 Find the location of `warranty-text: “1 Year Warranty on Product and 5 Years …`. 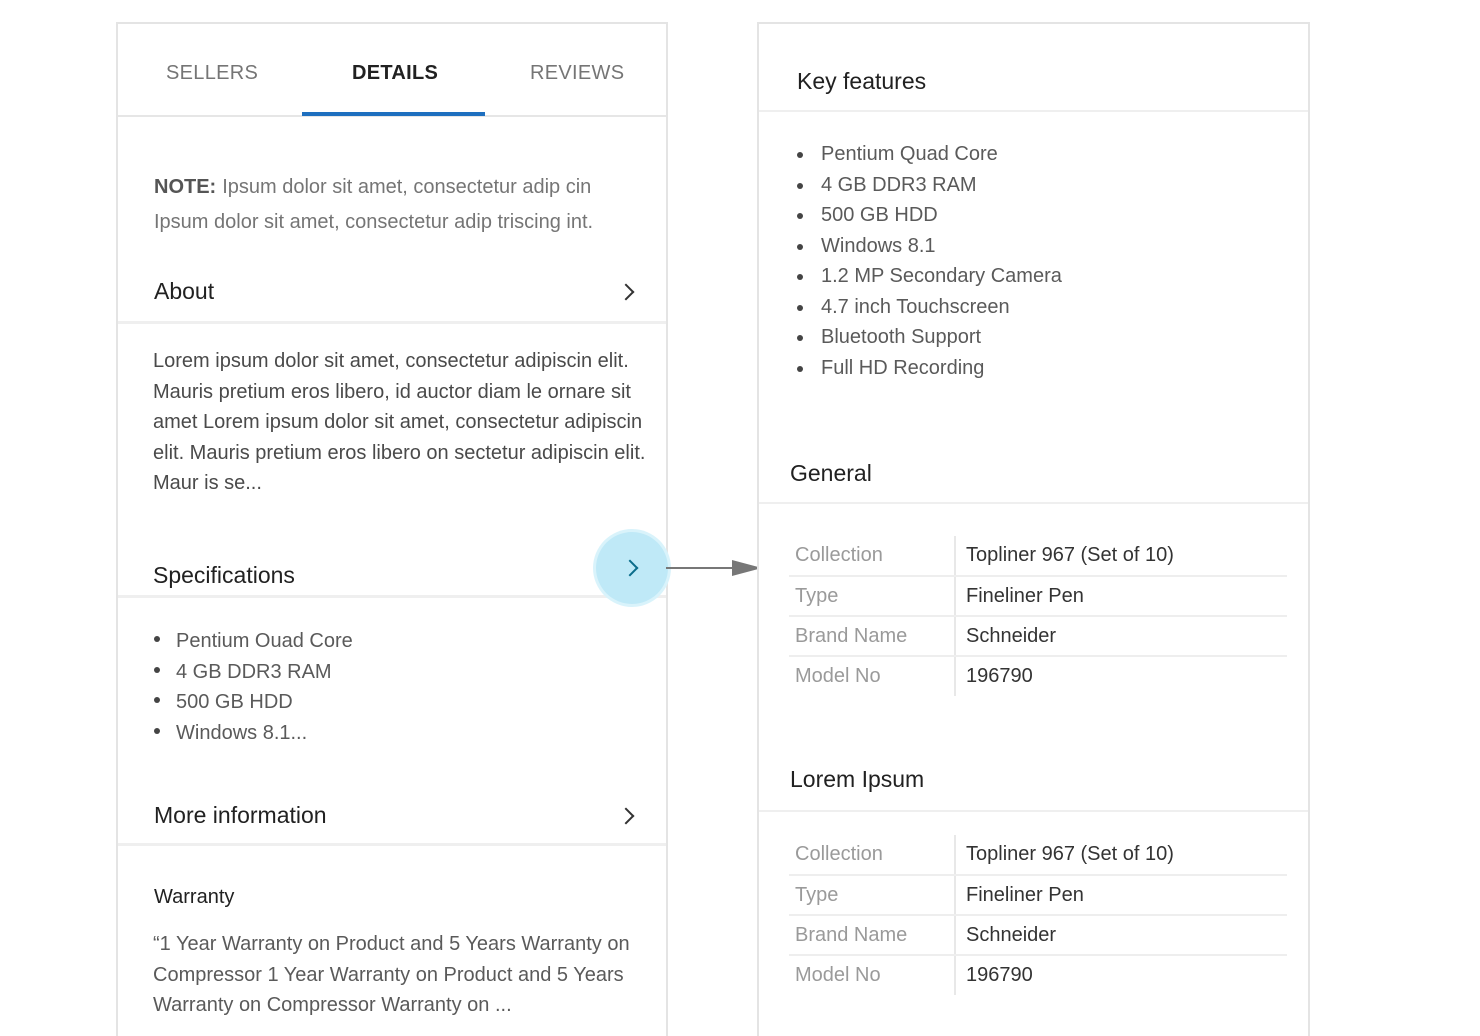

warranty-text: “1 Year Warranty on Product and 5 Years … is located at coordinates (391, 974).